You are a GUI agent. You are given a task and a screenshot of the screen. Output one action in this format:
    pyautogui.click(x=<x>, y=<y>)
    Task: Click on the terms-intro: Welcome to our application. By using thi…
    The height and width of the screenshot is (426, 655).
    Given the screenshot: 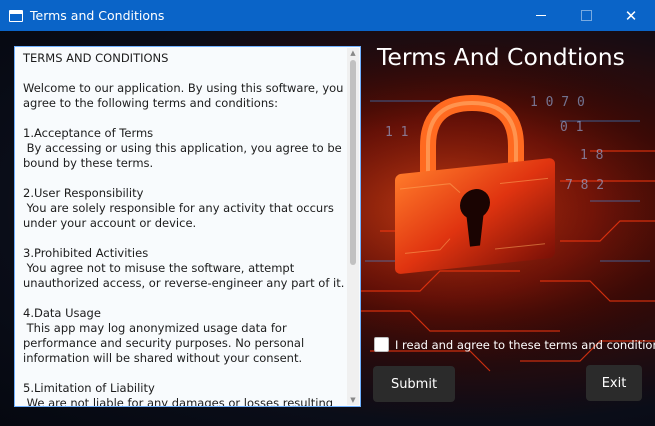 What is the action you would take?
    pyautogui.click(x=185, y=95)
    